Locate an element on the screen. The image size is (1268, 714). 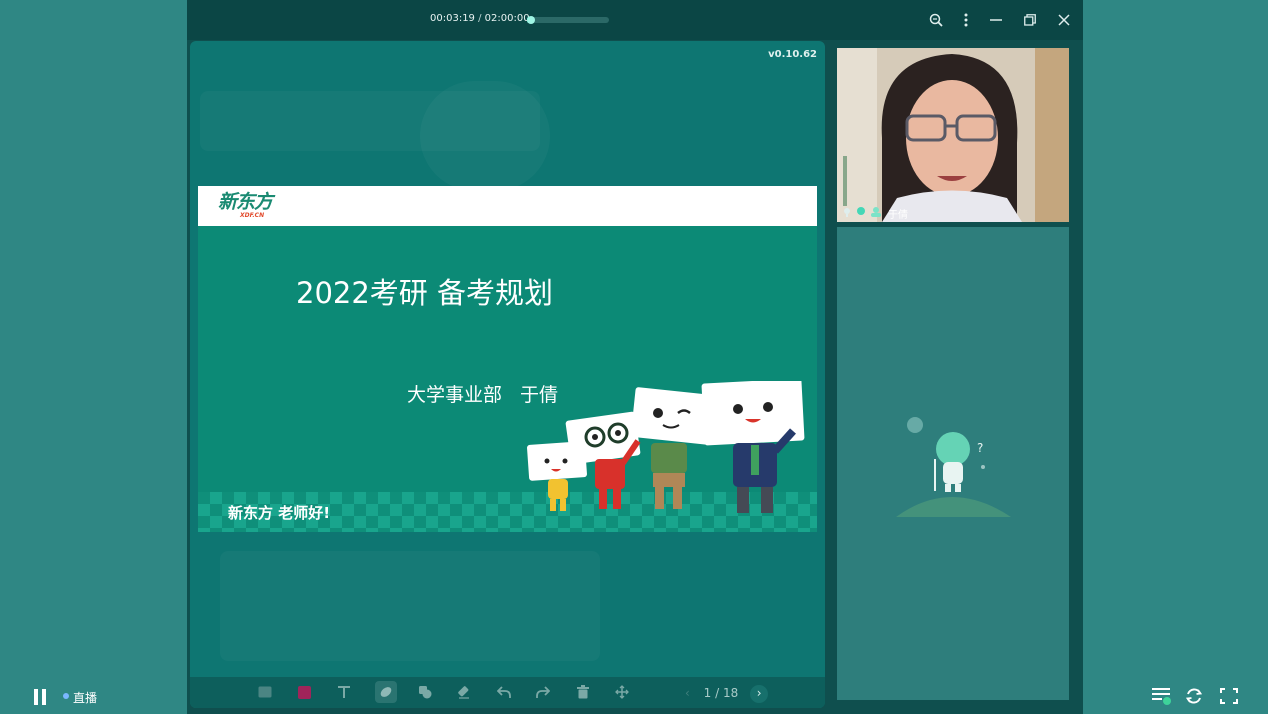
mascot-illustration is located at coordinates (666, 447).